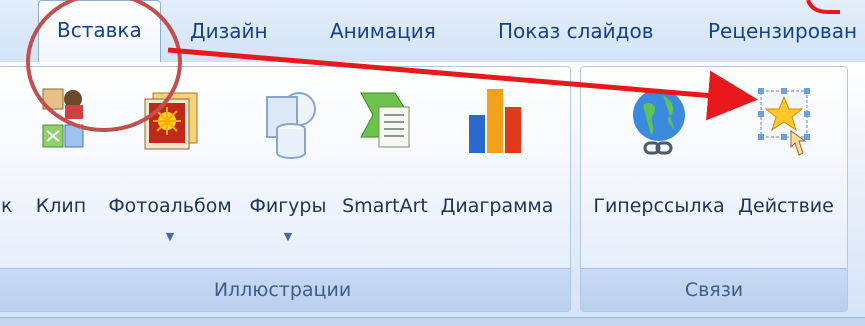 Image resolution: width=865 pixels, height=326 pixels. I want to click on photo-album-icon, so click(171, 121).